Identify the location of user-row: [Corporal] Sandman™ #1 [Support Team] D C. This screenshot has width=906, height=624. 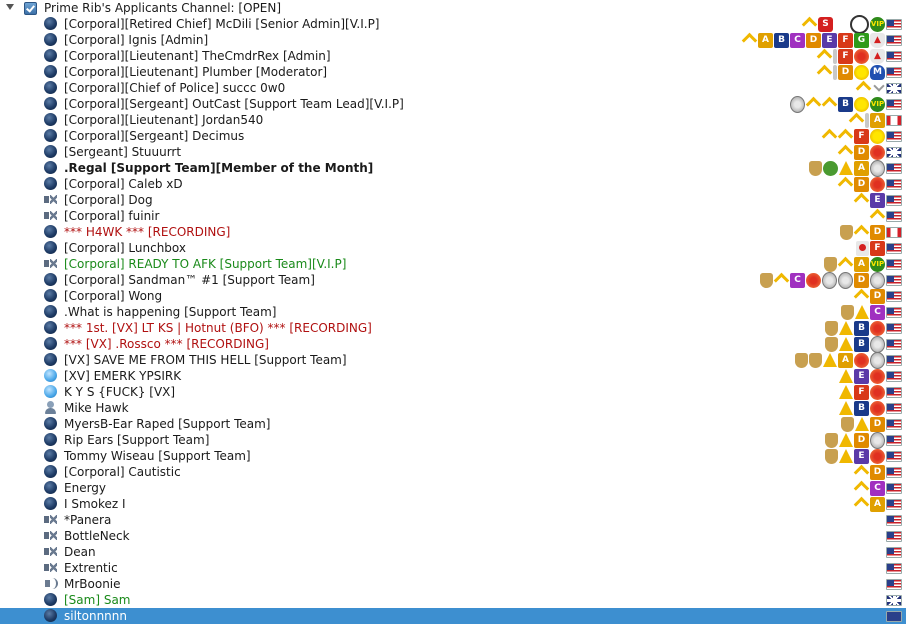
(453, 280).